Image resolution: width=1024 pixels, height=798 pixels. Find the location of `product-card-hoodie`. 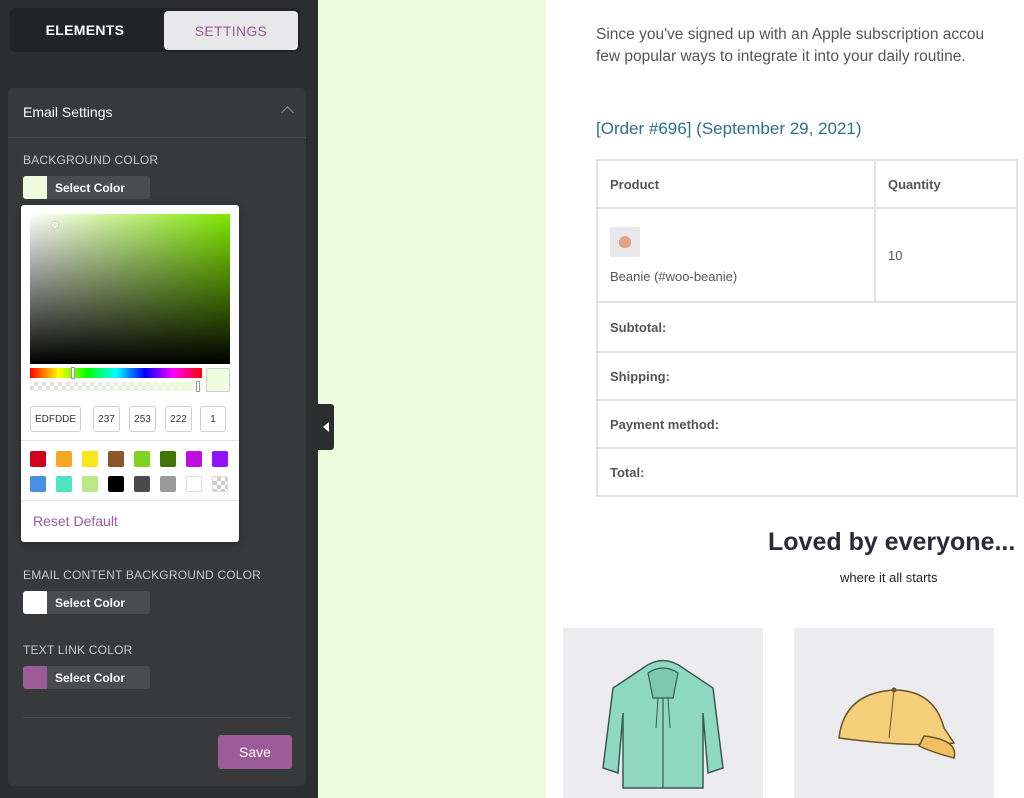

product-card-hoodie is located at coordinates (663, 713).